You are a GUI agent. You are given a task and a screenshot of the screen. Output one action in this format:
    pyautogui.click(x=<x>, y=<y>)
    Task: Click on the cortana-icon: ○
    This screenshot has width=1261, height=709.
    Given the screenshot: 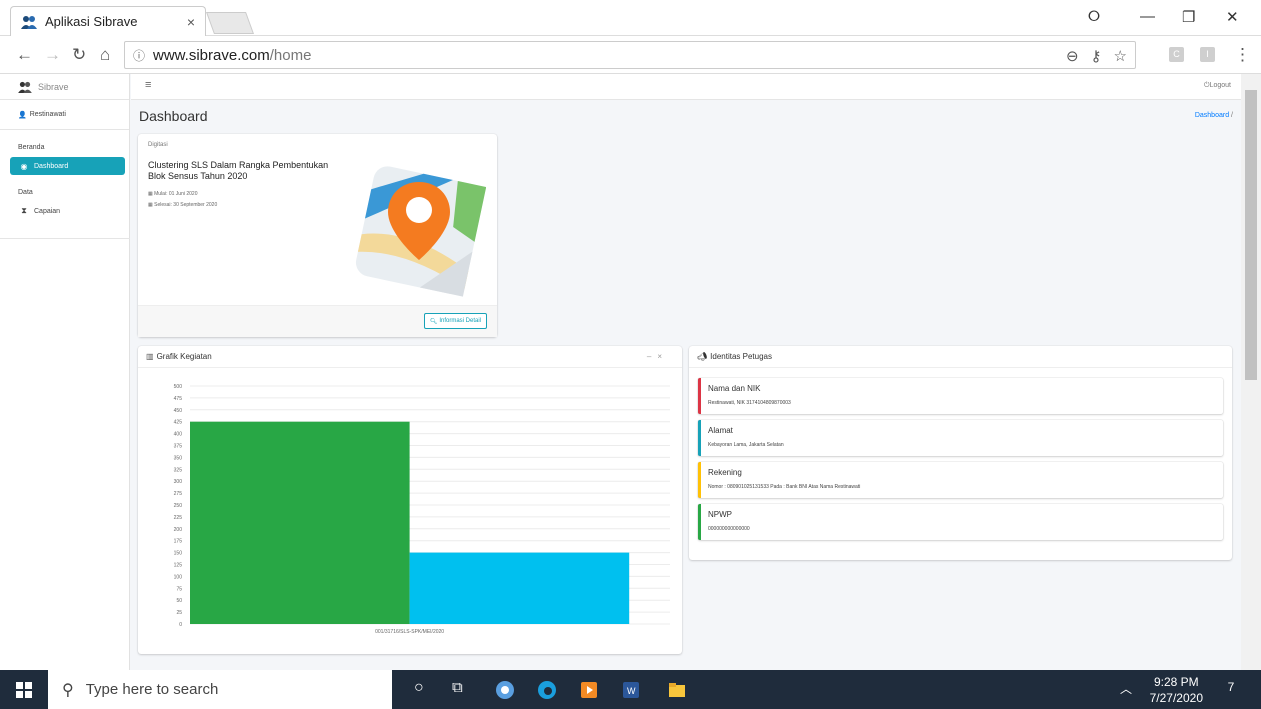 What is the action you would take?
    pyautogui.click(x=419, y=688)
    